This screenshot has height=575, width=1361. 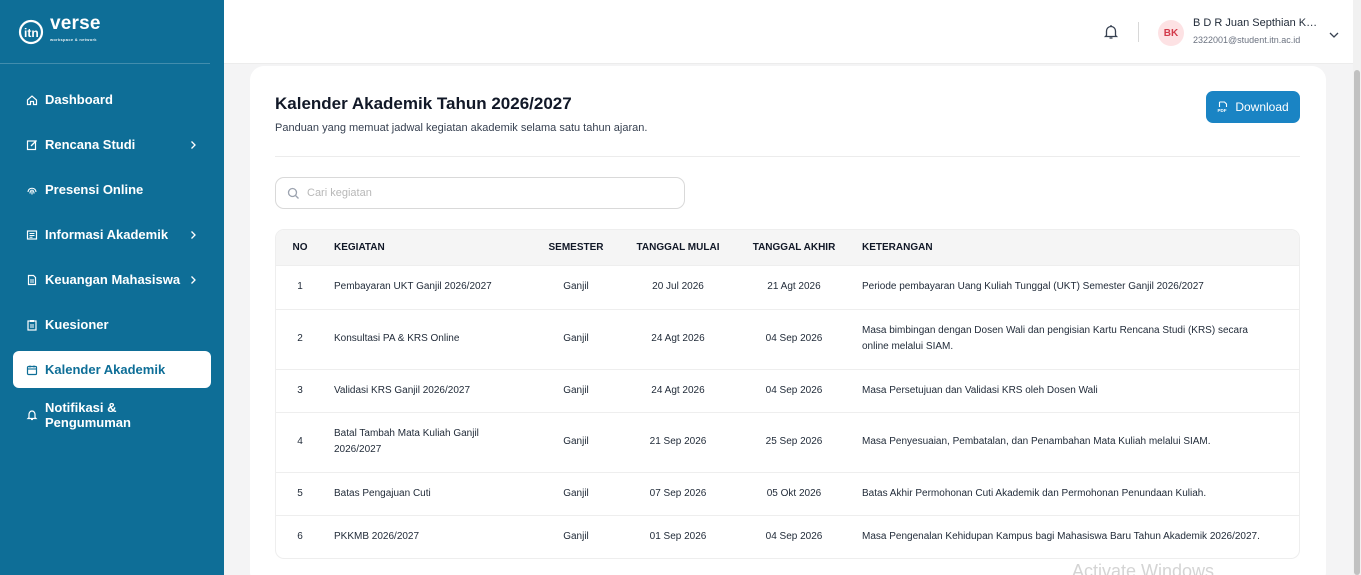 What do you see at coordinates (1143, 568) in the screenshot?
I see `os-watermark: Activate Windows` at bounding box center [1143, 568].